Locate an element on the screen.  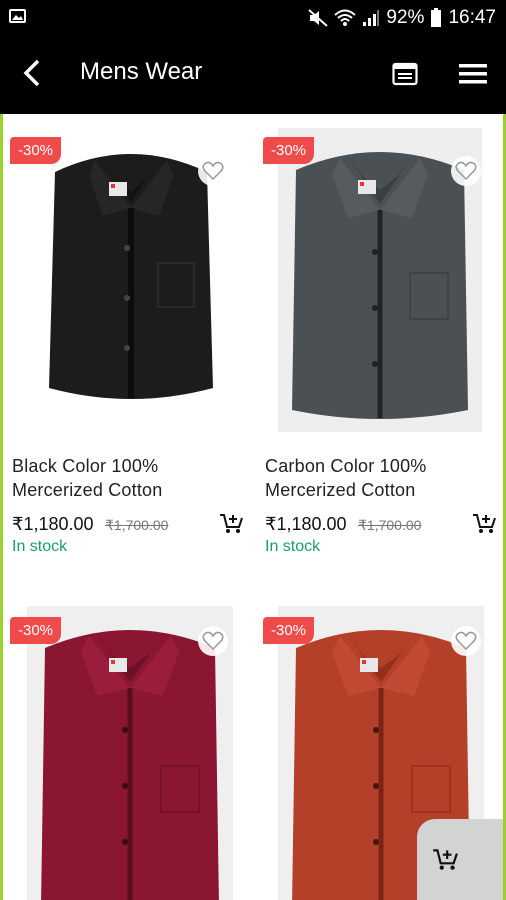
back-arrow-icon is located at coordinates (31, 73).